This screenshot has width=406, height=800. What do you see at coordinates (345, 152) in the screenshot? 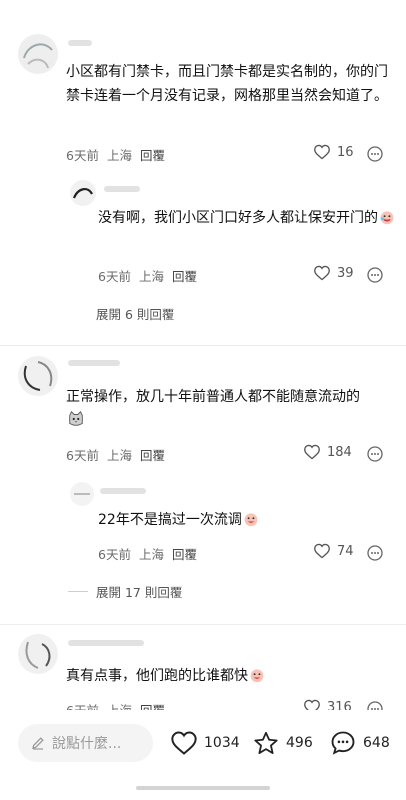
I see `like-count: 16` at bounding box center [345, 152].